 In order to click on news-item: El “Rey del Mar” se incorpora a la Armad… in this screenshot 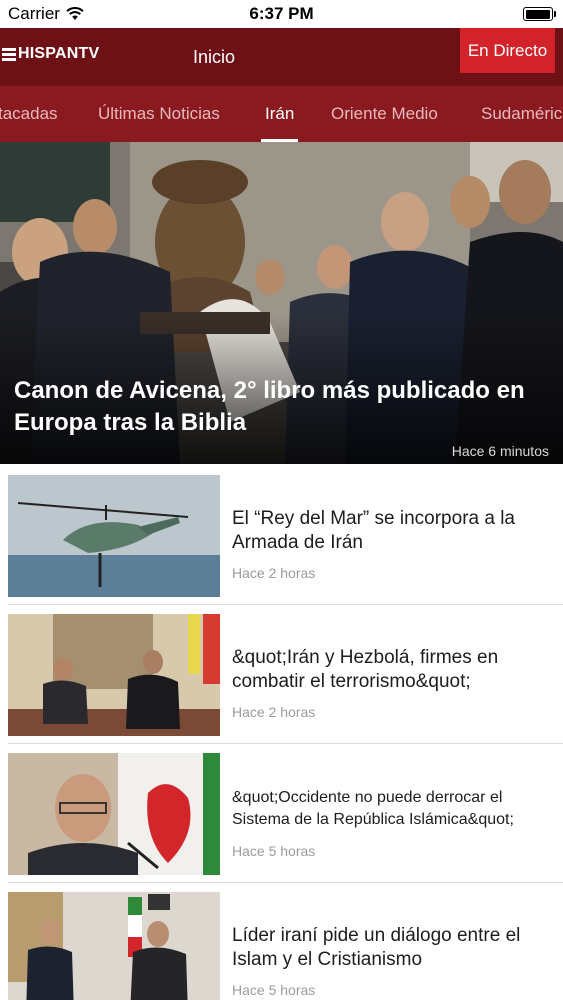, I will do `click(281, 535)`.